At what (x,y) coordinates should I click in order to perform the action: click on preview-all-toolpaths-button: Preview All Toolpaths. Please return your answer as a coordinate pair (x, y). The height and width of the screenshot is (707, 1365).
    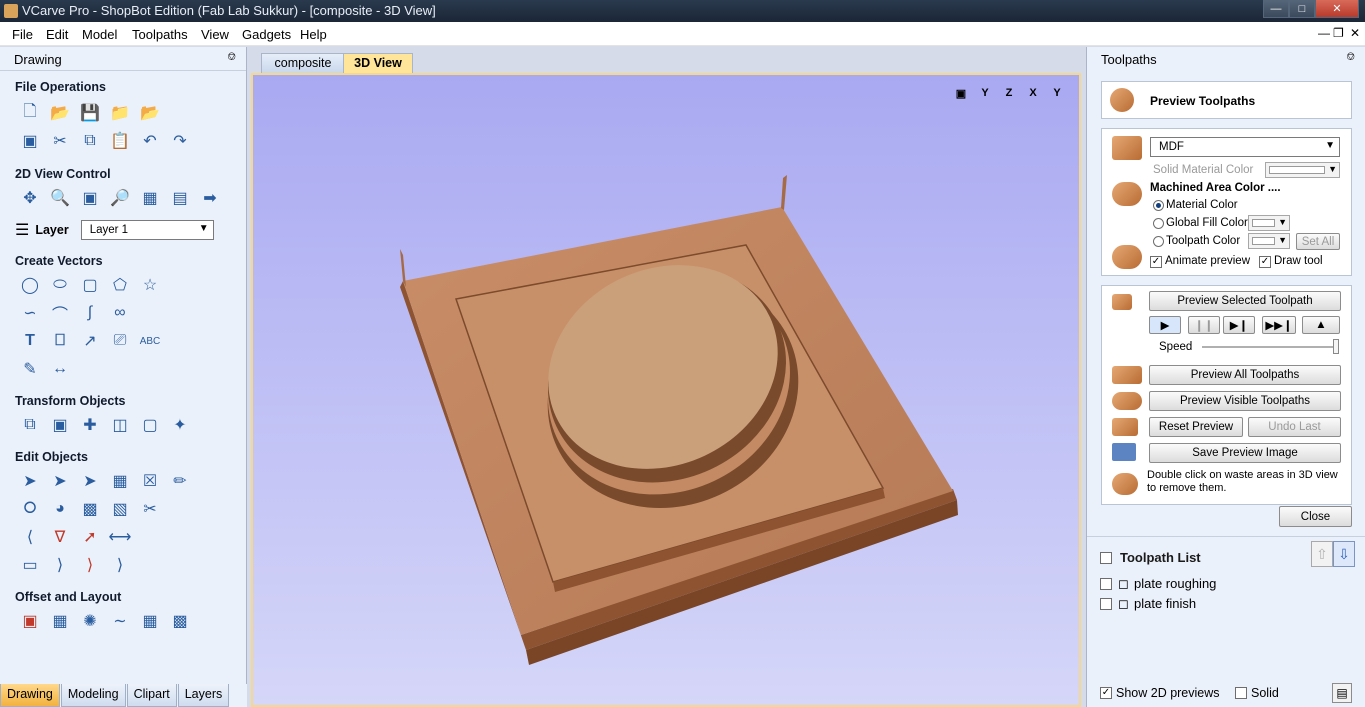
    Looking at the image, I should click on (1245, 375).